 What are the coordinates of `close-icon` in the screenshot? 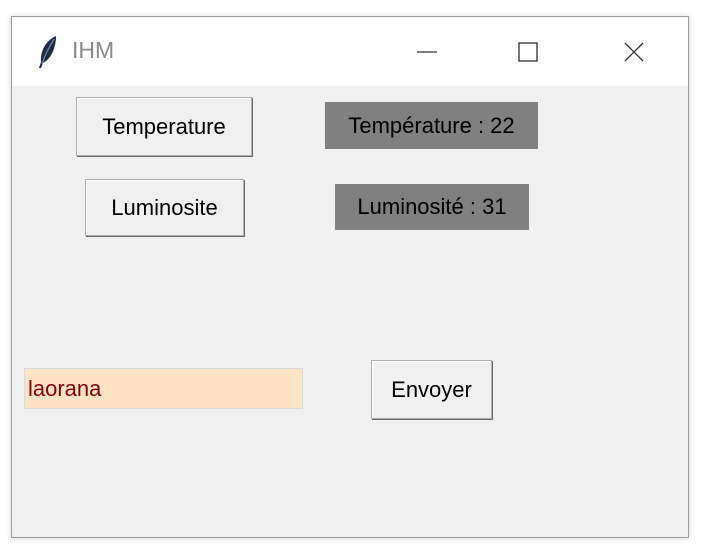 It's located at (634, 52).